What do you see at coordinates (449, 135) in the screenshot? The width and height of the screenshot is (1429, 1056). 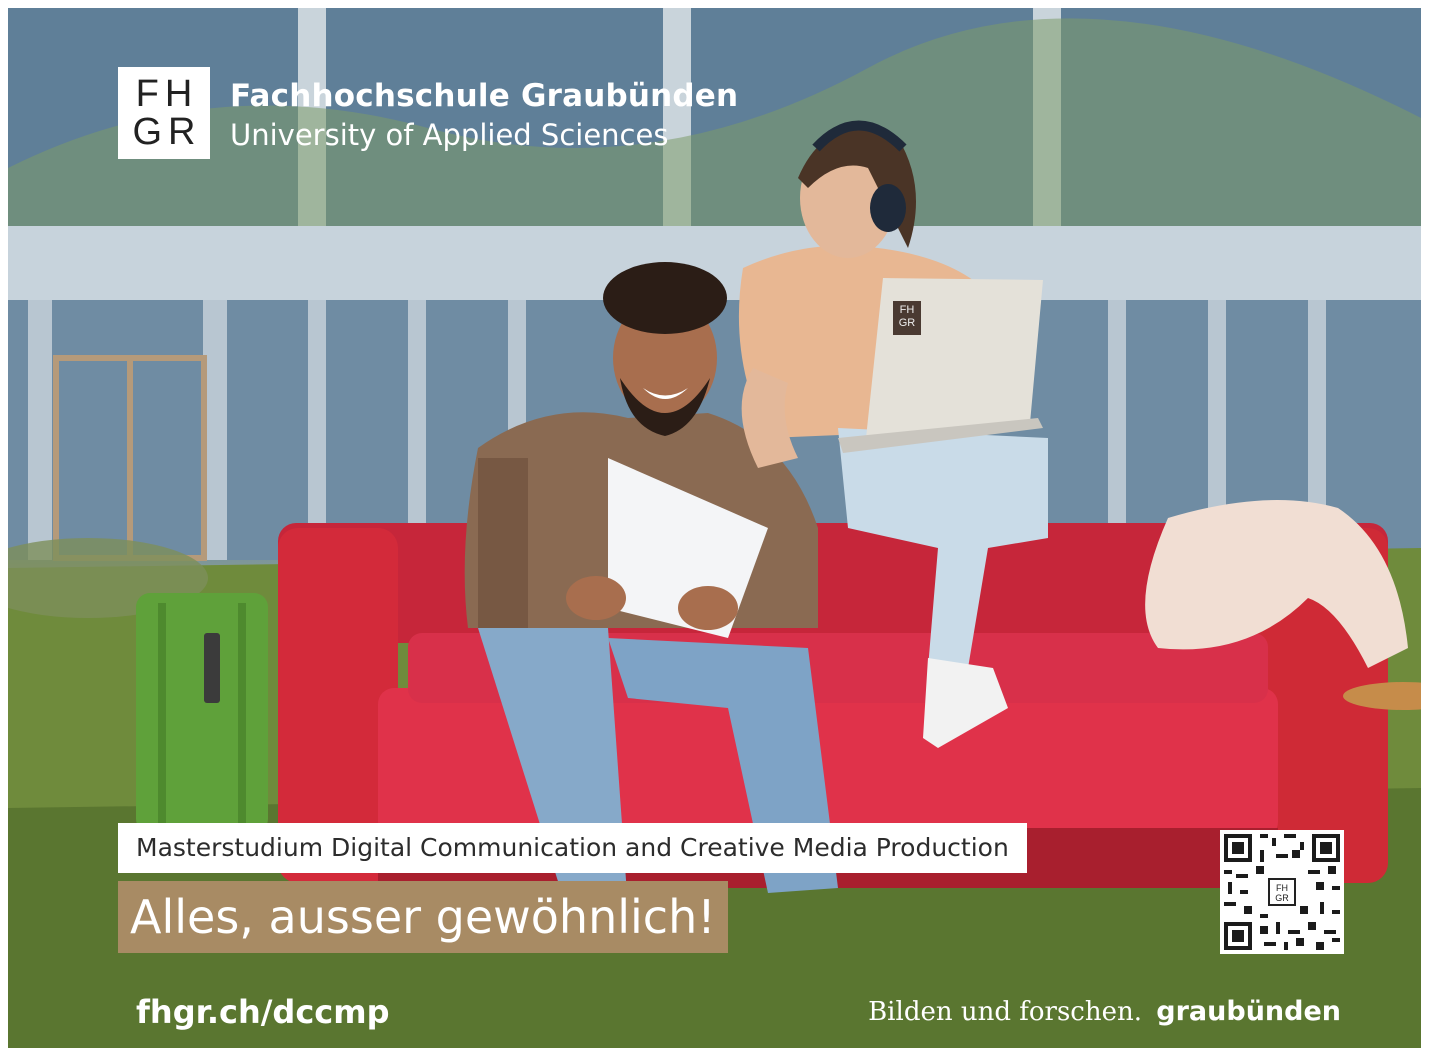 I see `institution-subtitle: University of Applied Sciences` at bounding box center [449, 135].